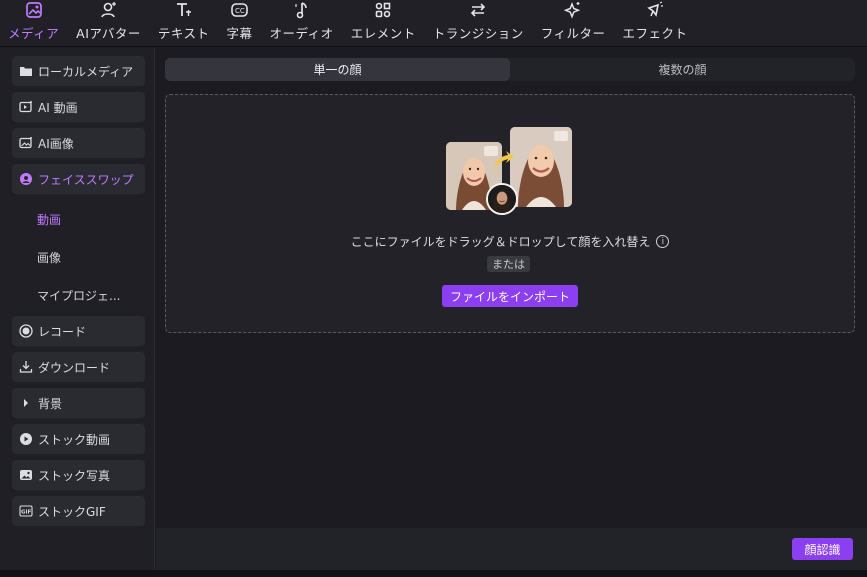  What do you see at coordinates (78, 219) in the screenshot?
I see `sidebar-subitem-video: 動画` at bounding box center [78, 219].